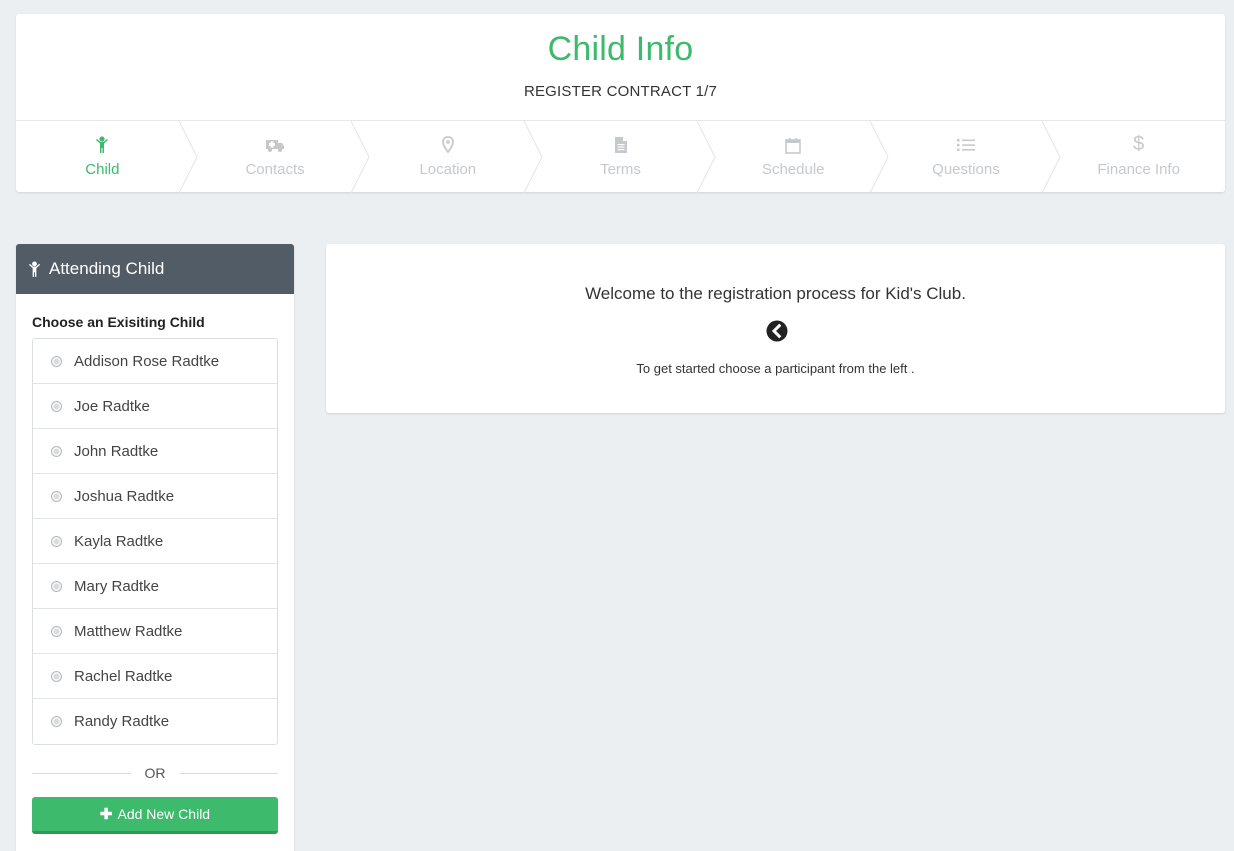  I want to click on or-label: OR, so click(155, 773).